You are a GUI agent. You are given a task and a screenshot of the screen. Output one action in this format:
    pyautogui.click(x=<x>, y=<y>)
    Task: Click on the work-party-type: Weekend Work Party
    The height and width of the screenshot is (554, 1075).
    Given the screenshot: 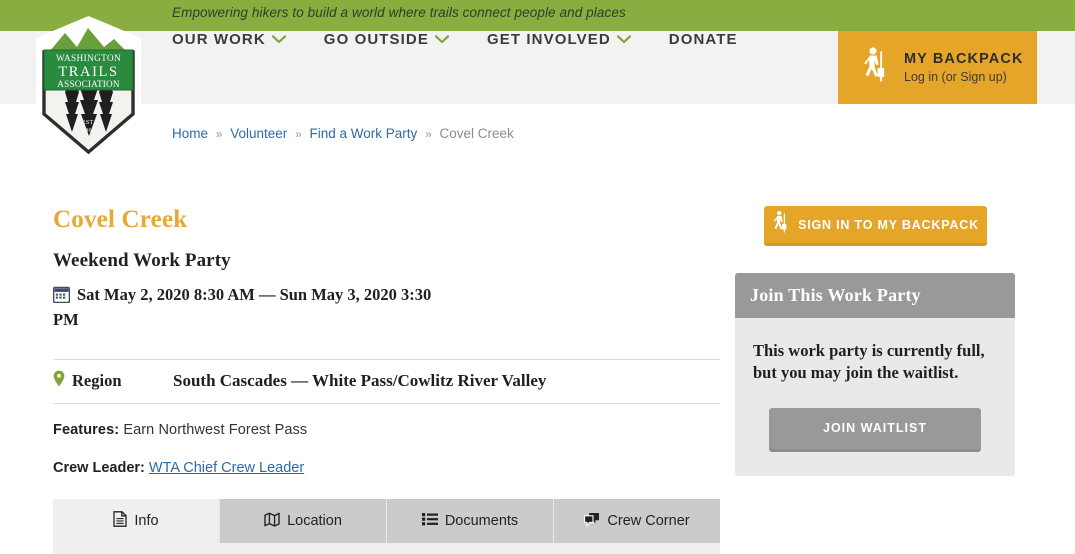 What is the action you would take?
    pyautogui.click(x=142, y=260)
    